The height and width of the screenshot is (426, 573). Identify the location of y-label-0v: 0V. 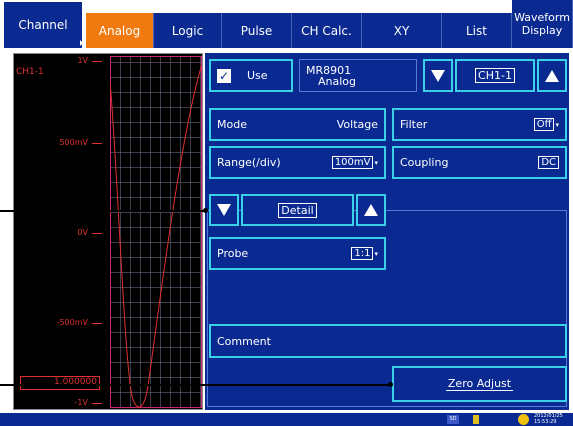
(82, 232).